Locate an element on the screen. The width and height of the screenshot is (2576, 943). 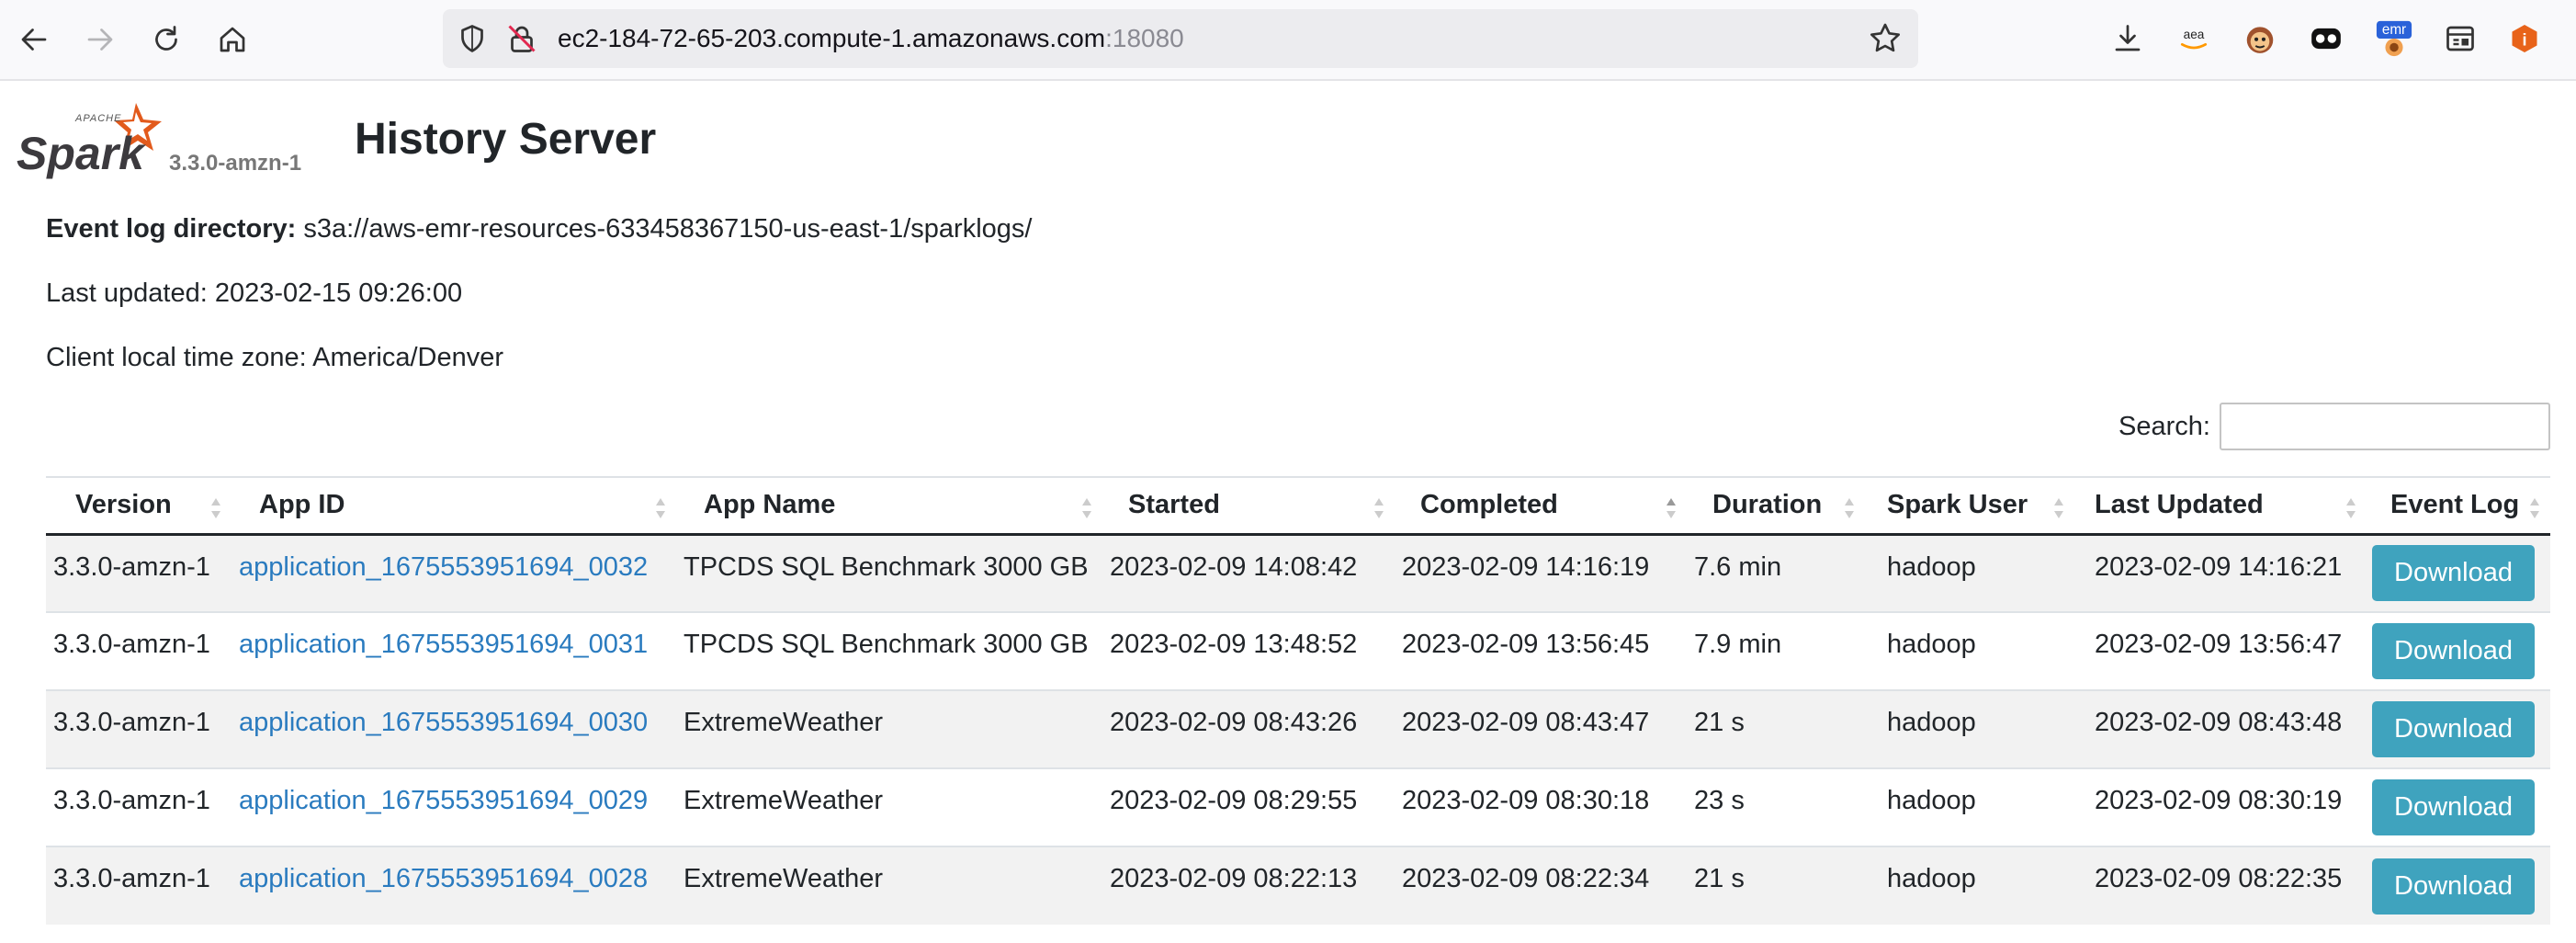
cell-started: 2023-02-09 13:48:52 is located at coordinates (1248, 650).